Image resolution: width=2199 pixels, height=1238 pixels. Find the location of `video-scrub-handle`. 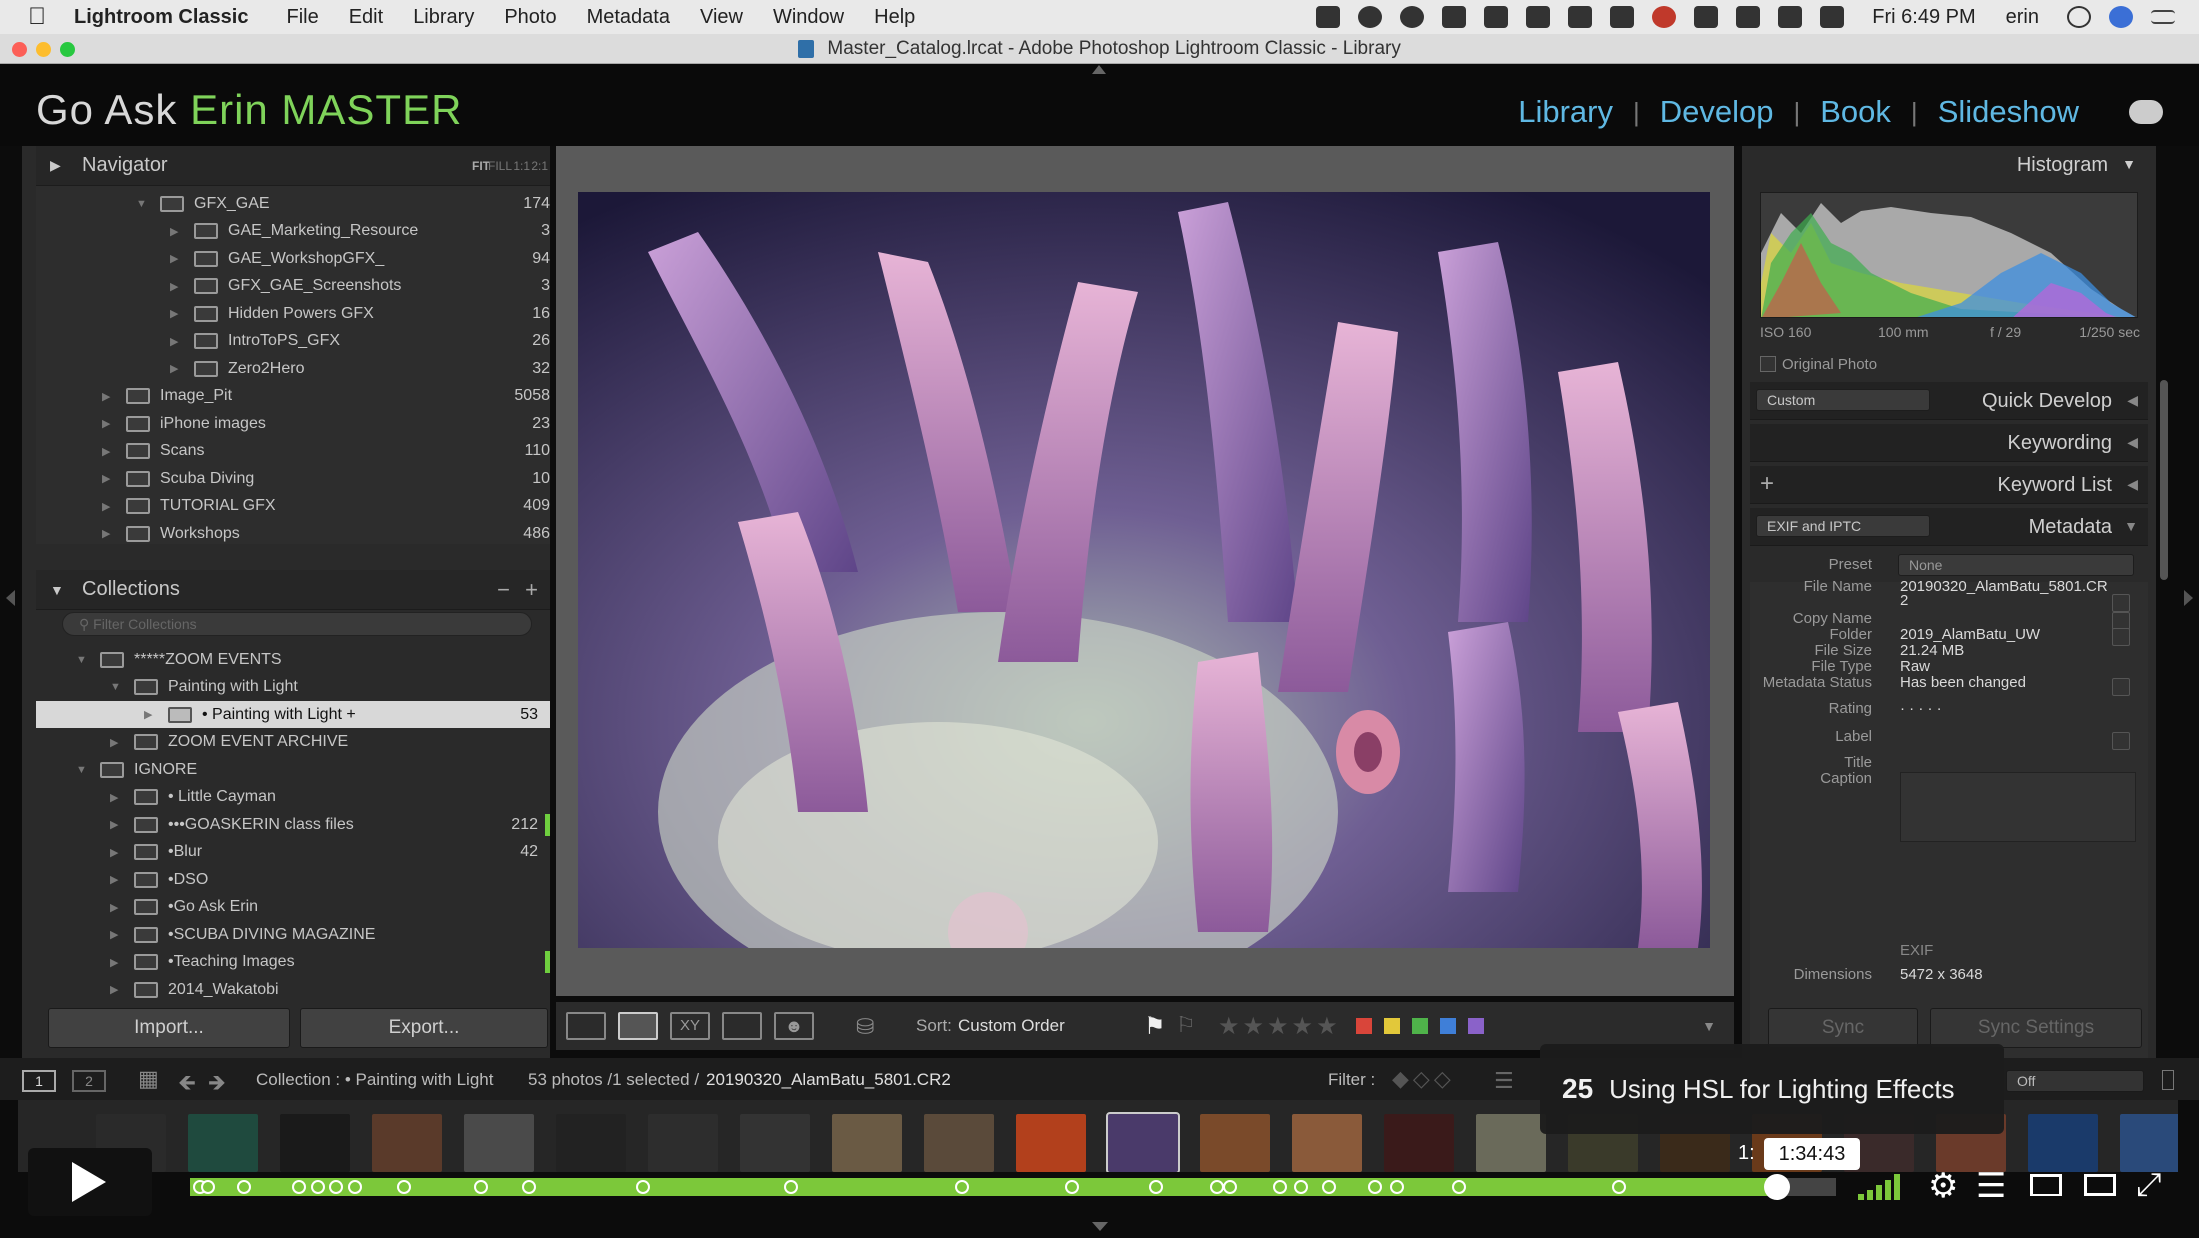

video-scrub-handle is located at coordinates (1776, 1187).